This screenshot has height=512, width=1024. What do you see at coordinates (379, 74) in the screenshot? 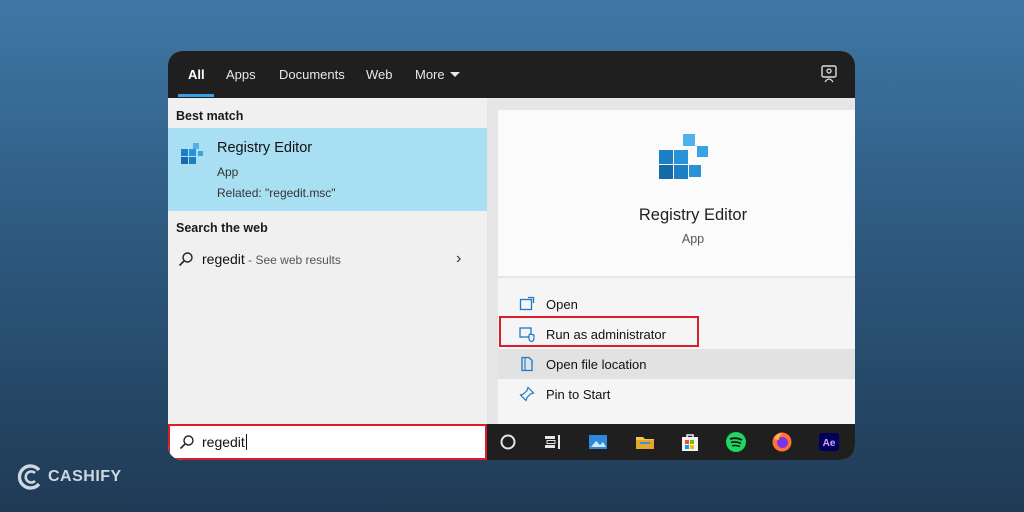
I see `tab-web: Web` at bounding box center [379, 74].